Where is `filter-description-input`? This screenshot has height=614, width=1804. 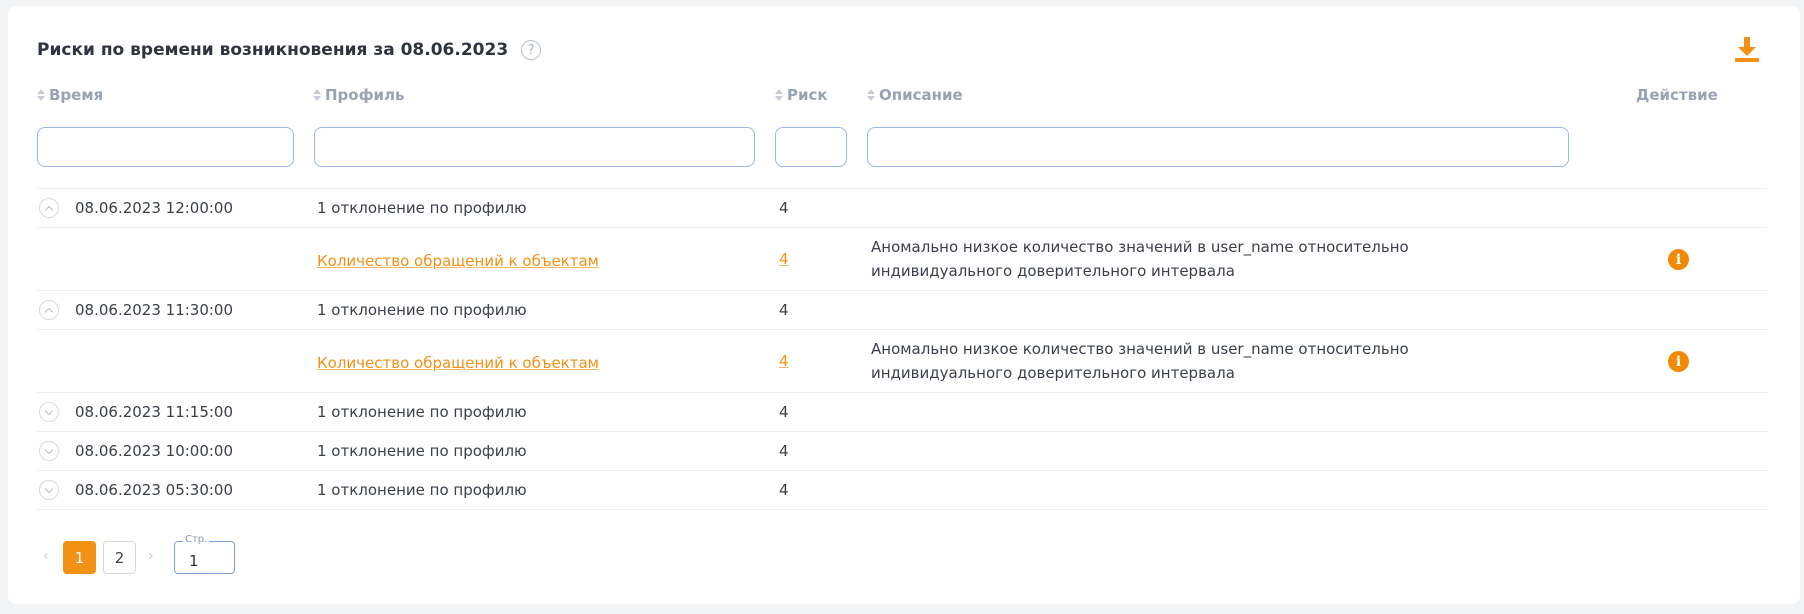 filter-description-input is located at coordinates (1218, 147).